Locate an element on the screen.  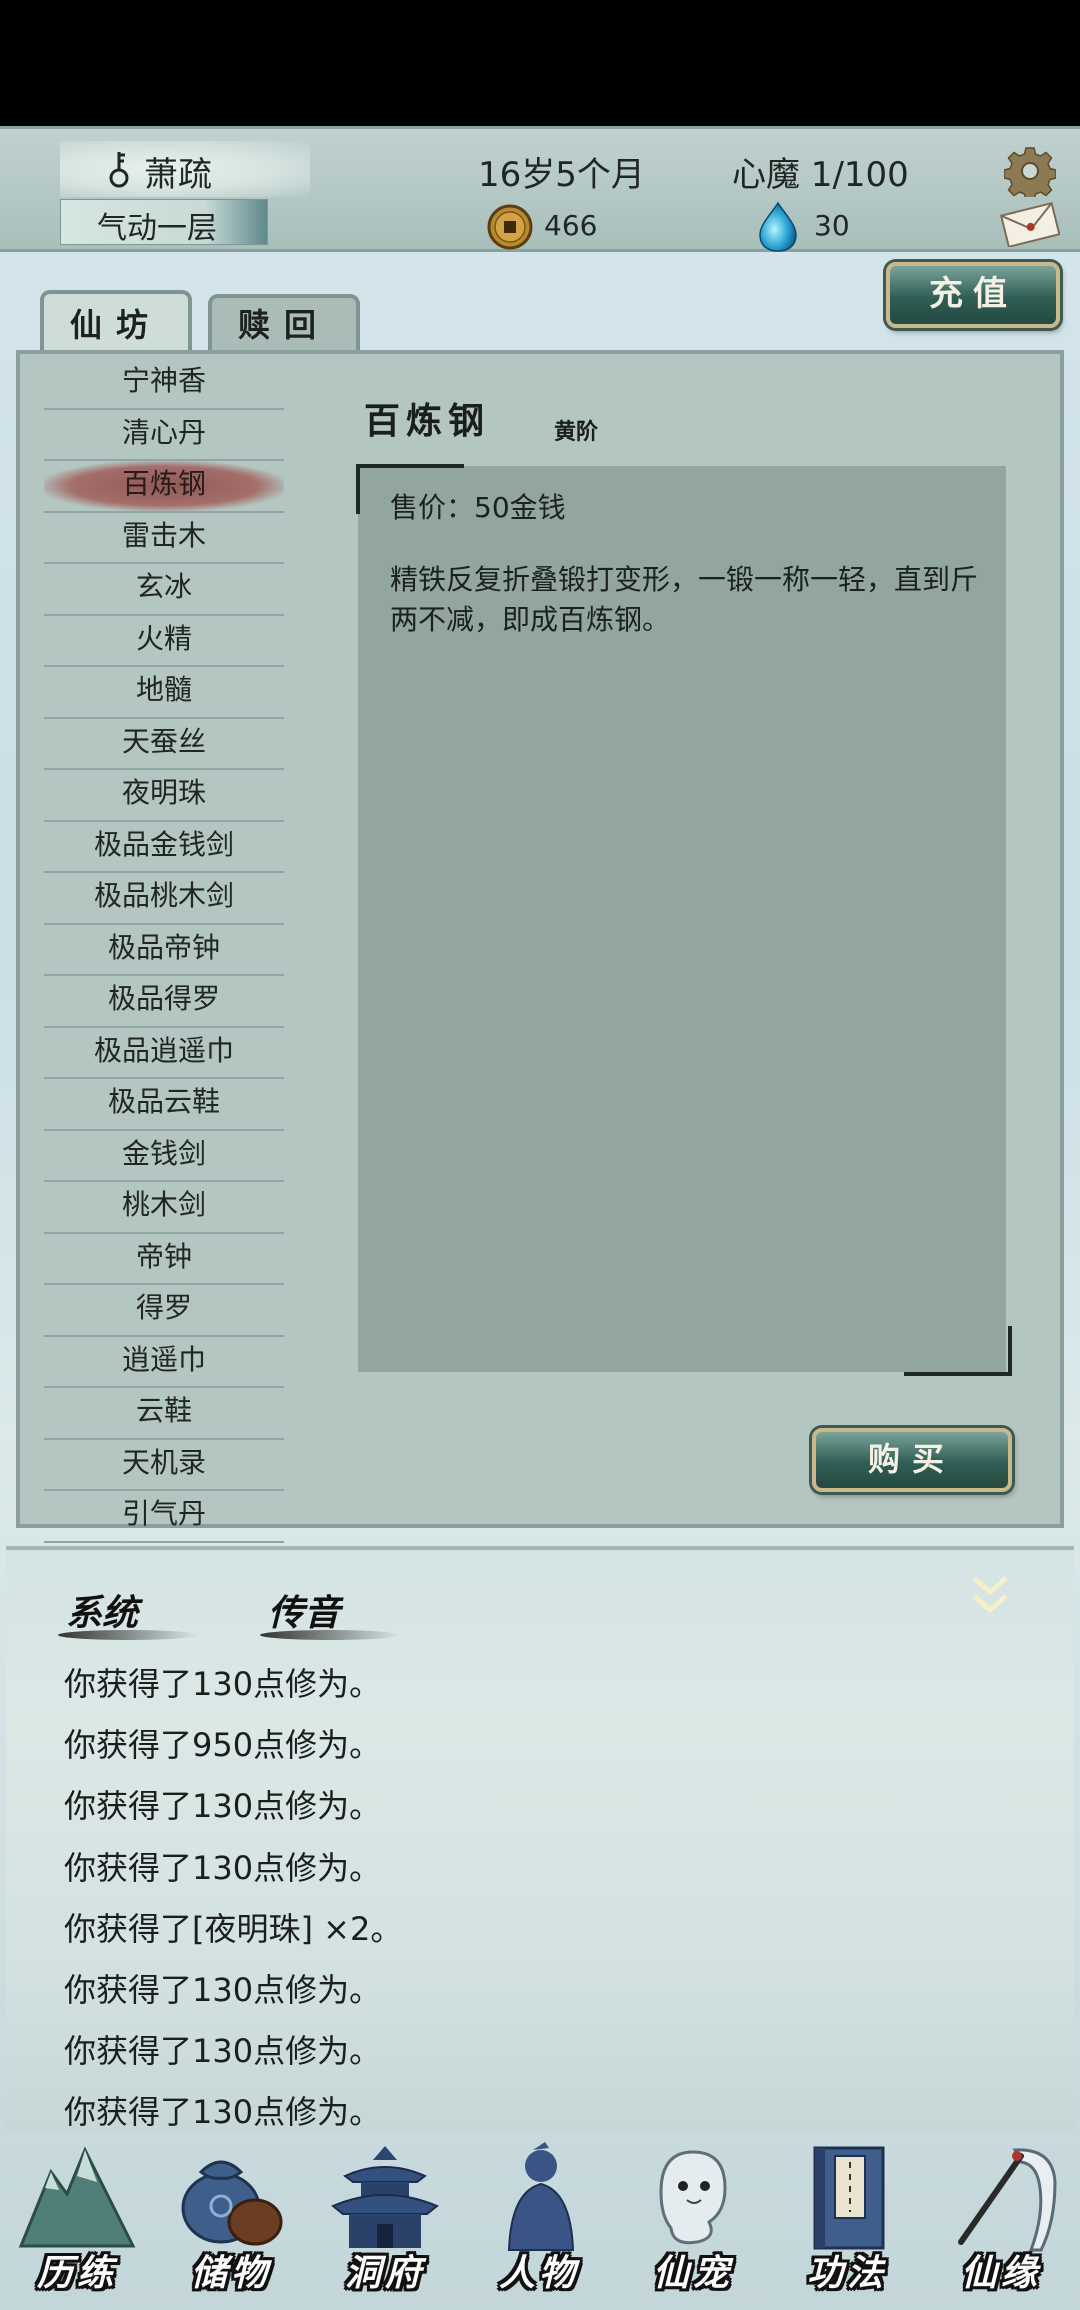
nav-label: 历练 is located at coordinates (76, 2273).